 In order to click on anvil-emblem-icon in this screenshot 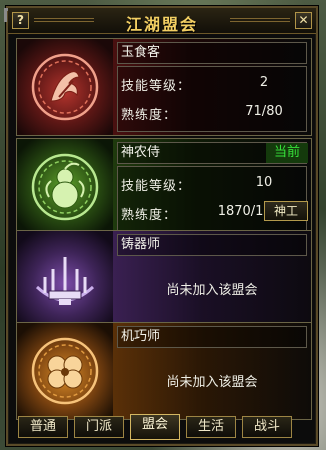, I will do `click(65, 281)`.